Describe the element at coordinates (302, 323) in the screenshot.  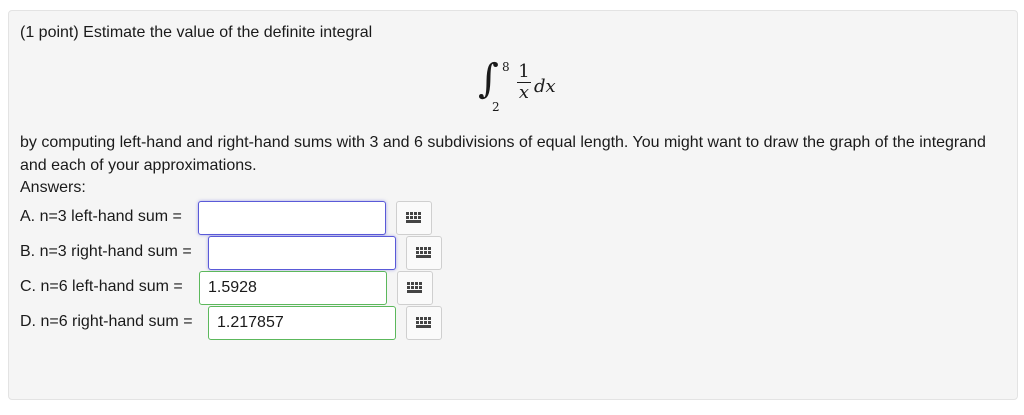
I see `answer-d-input` at that location.